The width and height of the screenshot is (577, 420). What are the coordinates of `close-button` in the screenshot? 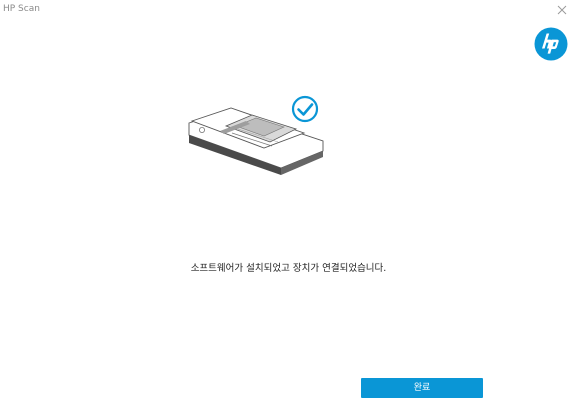 It's located at (563, 11).